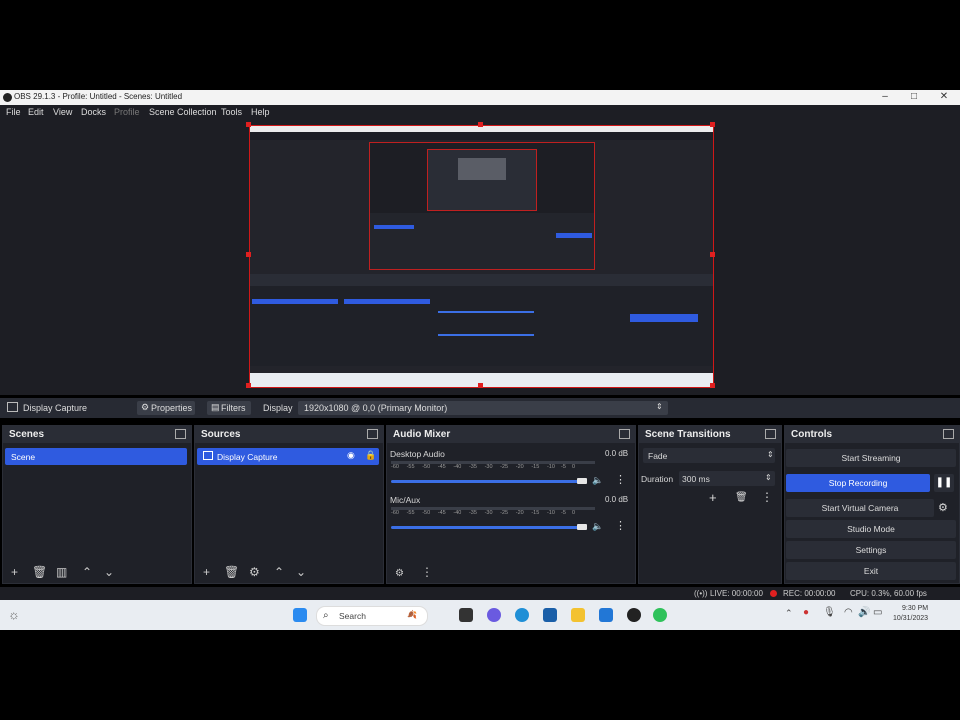 This screenshot has height=720, width=960. Describe the element at coordinates (848, 612) in the screenshot. I see `wifi-icon: ◠` at that location.